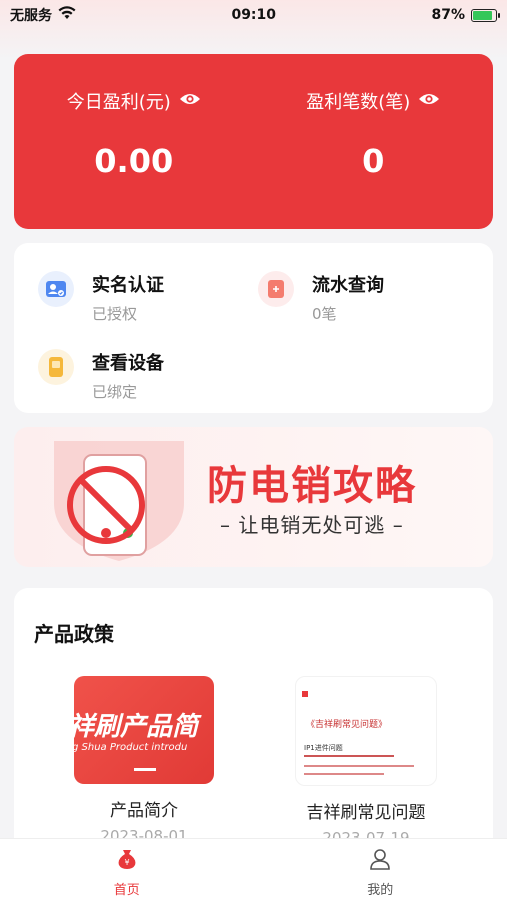 The height and width of the screenshot is (901, 507). I want to click on money-bag-icon: ¥, so click(127, 861).